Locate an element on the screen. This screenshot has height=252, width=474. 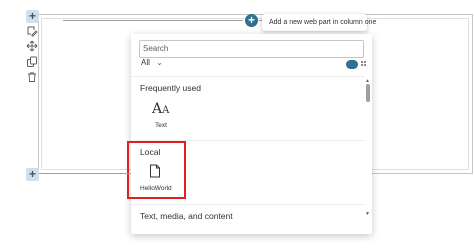
move-icon is located at coordinates (32, 46).